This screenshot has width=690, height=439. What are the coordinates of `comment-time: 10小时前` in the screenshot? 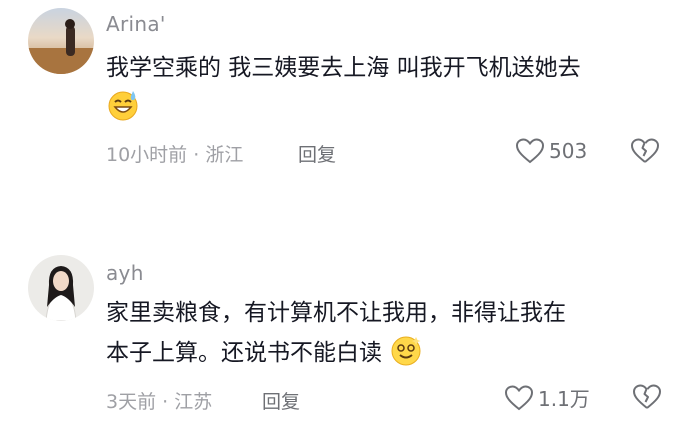 It's located at (147, 155).